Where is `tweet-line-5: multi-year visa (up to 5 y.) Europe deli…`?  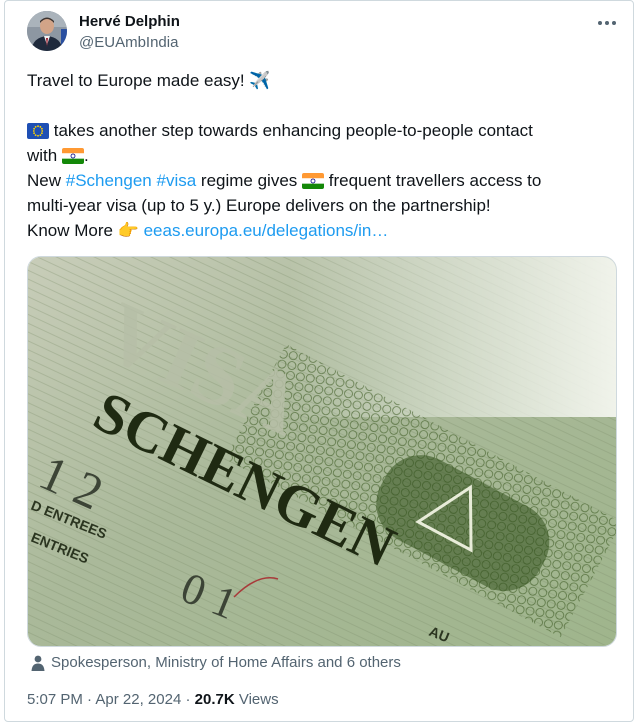
tweet-line-5: multi-year visa (up to 5 y.) Europe deli… is located at coordinates (259, 205).